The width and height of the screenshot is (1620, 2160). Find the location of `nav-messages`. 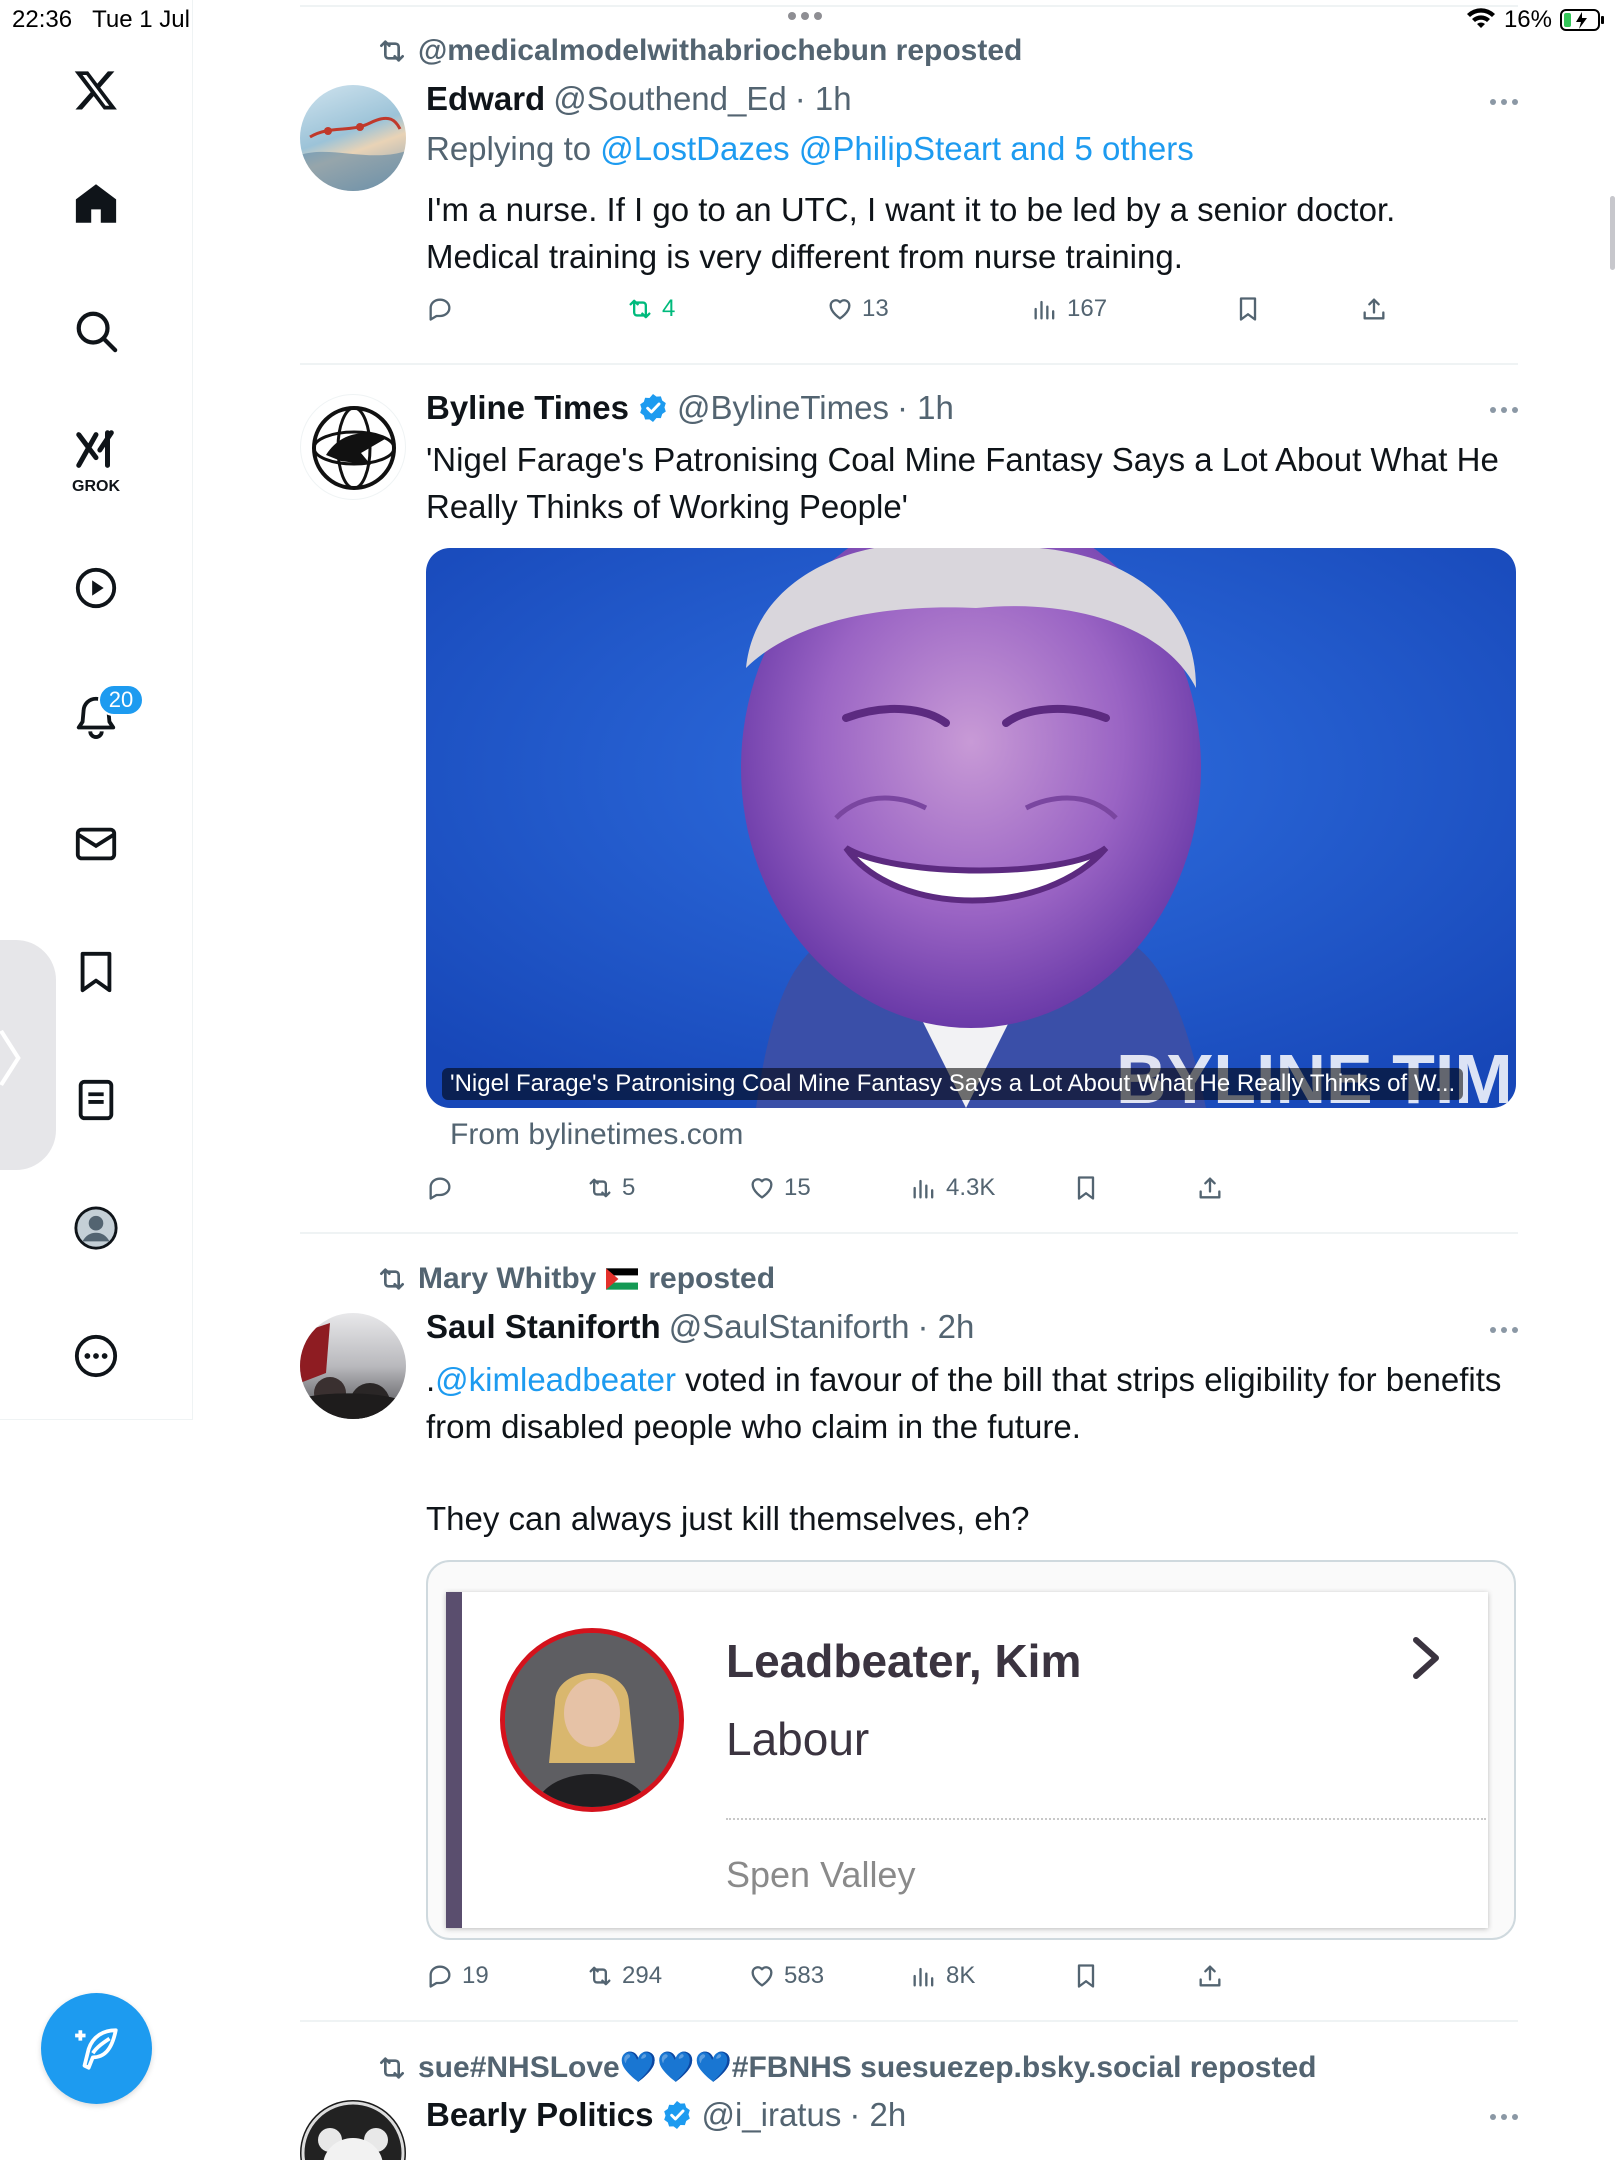

nav-messages is located at coordinates (96, 844).